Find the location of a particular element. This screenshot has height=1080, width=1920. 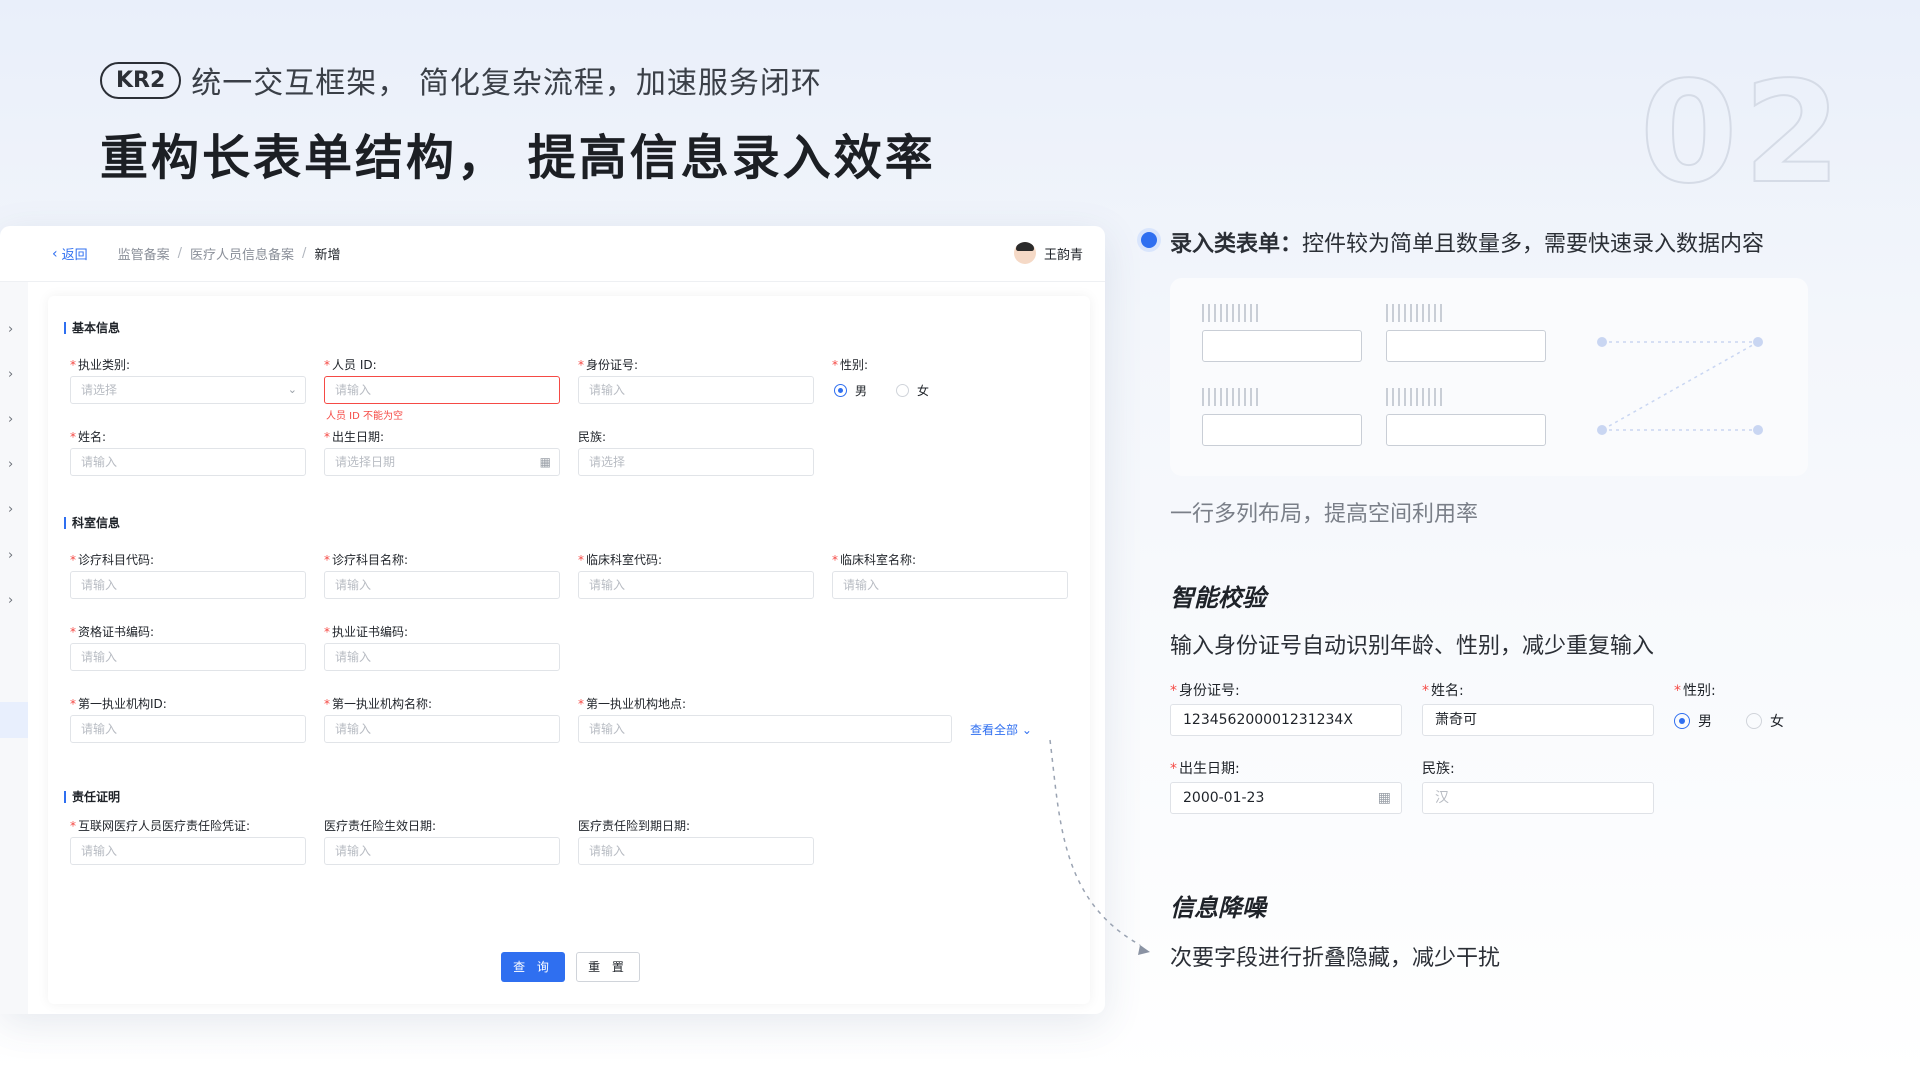

back-link: ‹ 返回 is located at coordinates (70, 254).